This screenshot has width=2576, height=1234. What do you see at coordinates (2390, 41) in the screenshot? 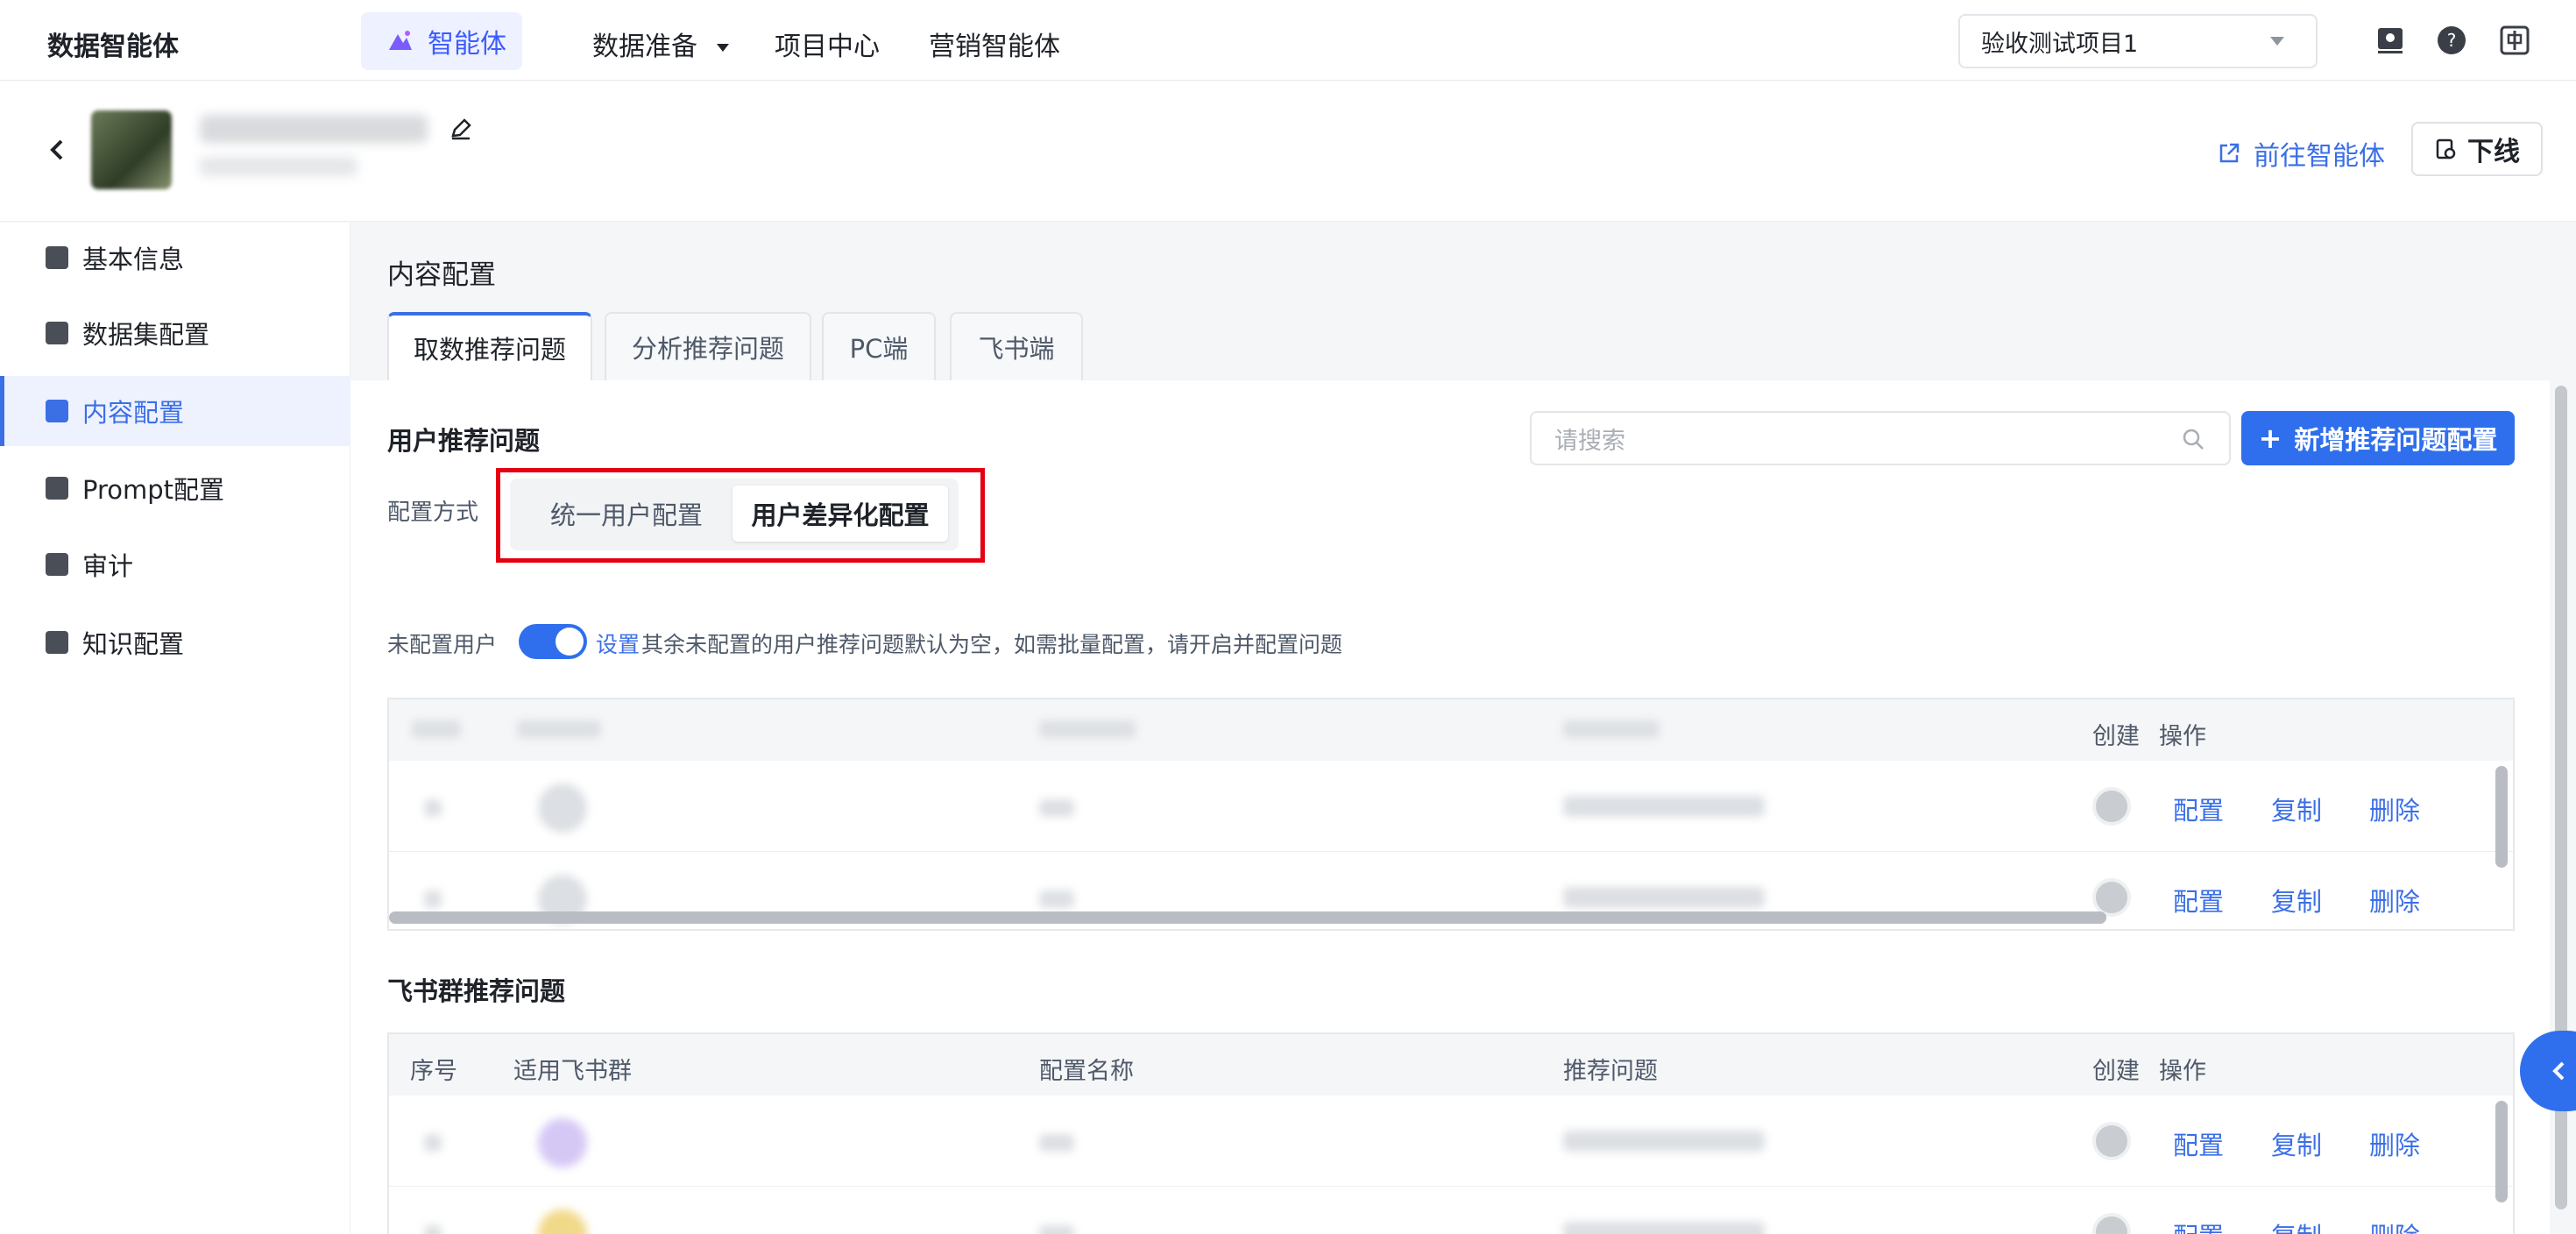
I see `monitor-icon` at bounding box center [2390, 41].